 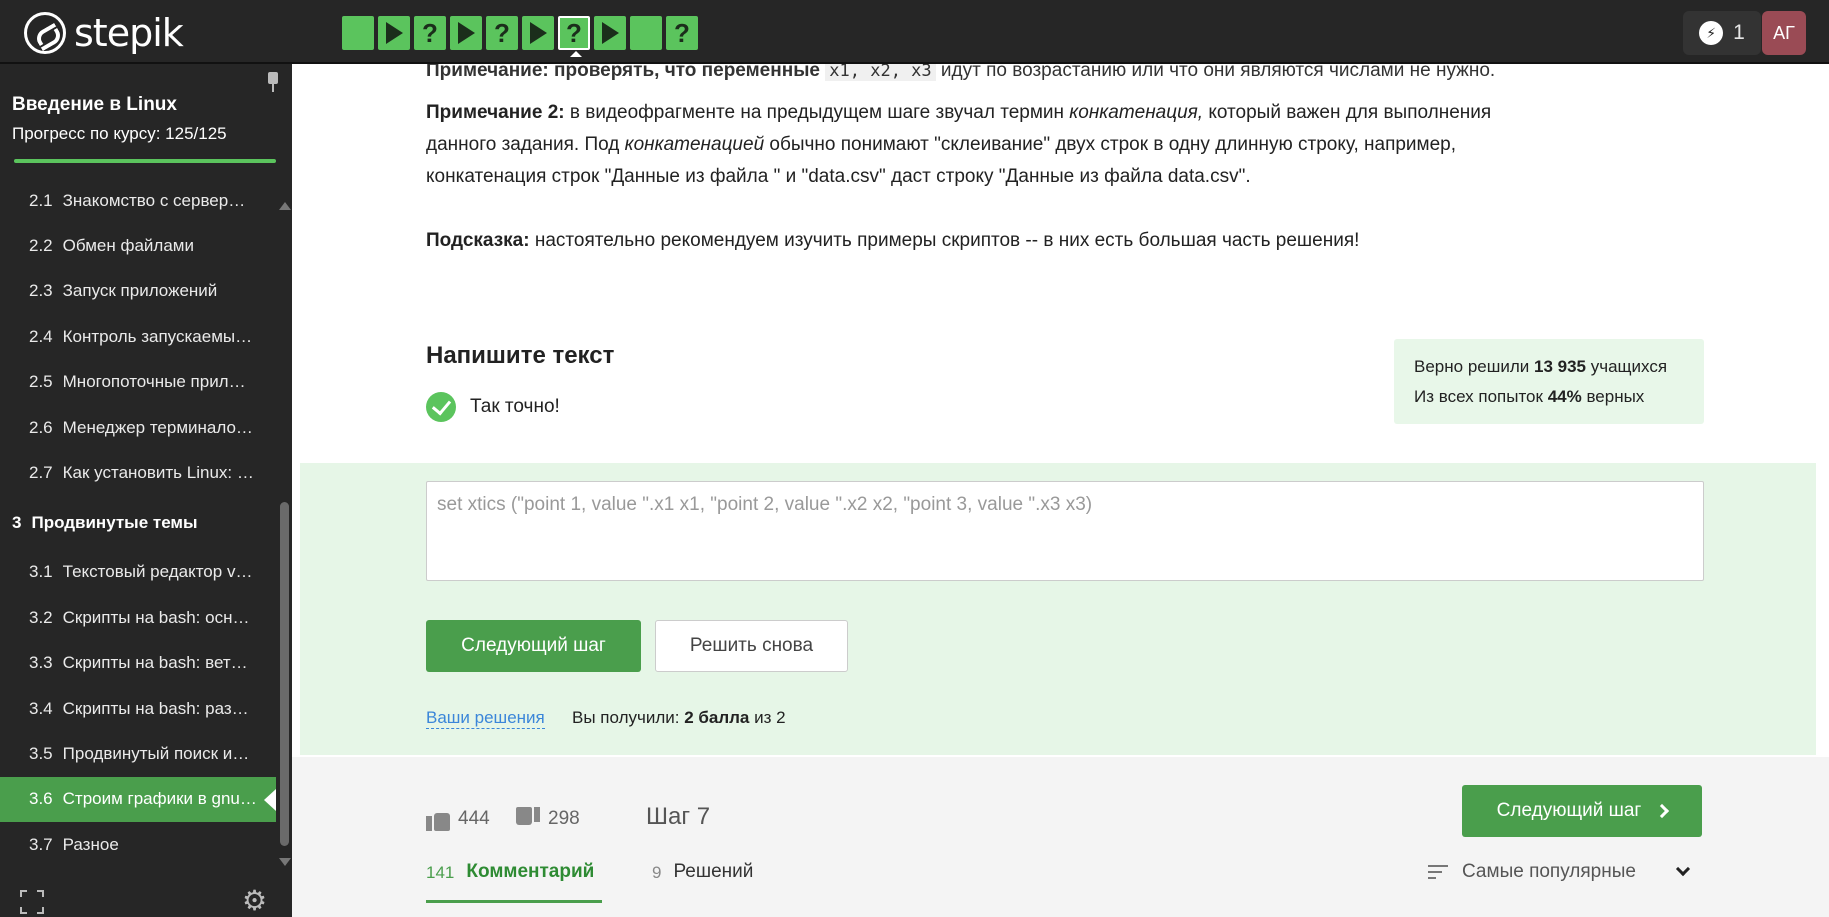 I want to click on sidebar-item-label: Разное, so click(x=90, y=844).